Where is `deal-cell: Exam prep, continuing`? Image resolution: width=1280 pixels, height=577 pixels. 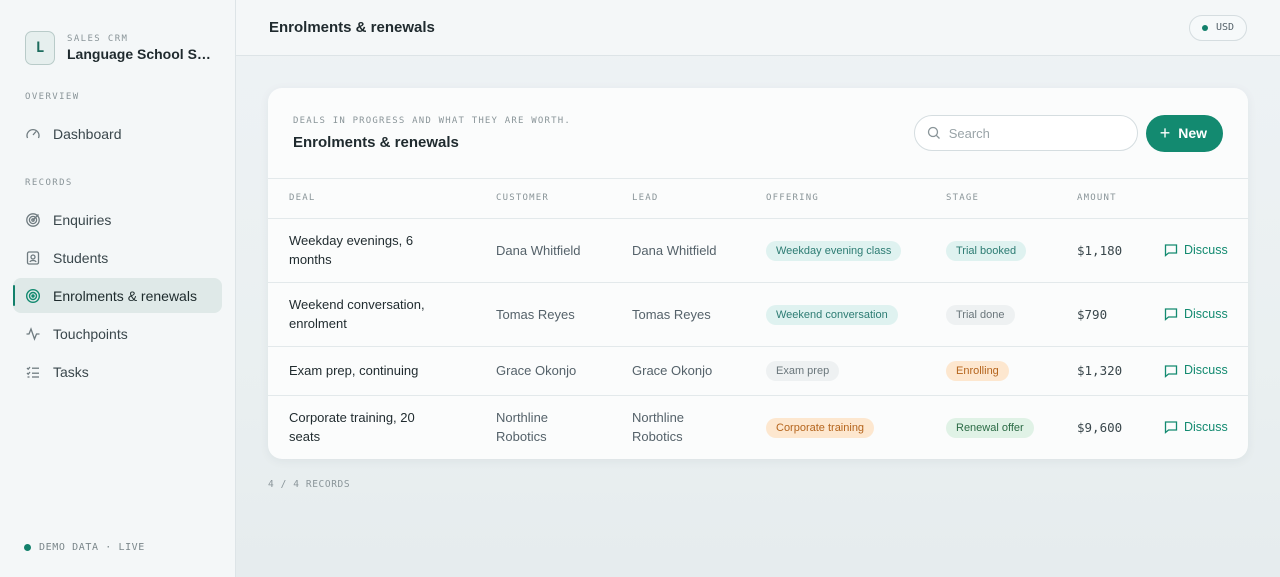 deal-cell: Exam prep, continuing is located at coordinates (382, 371).